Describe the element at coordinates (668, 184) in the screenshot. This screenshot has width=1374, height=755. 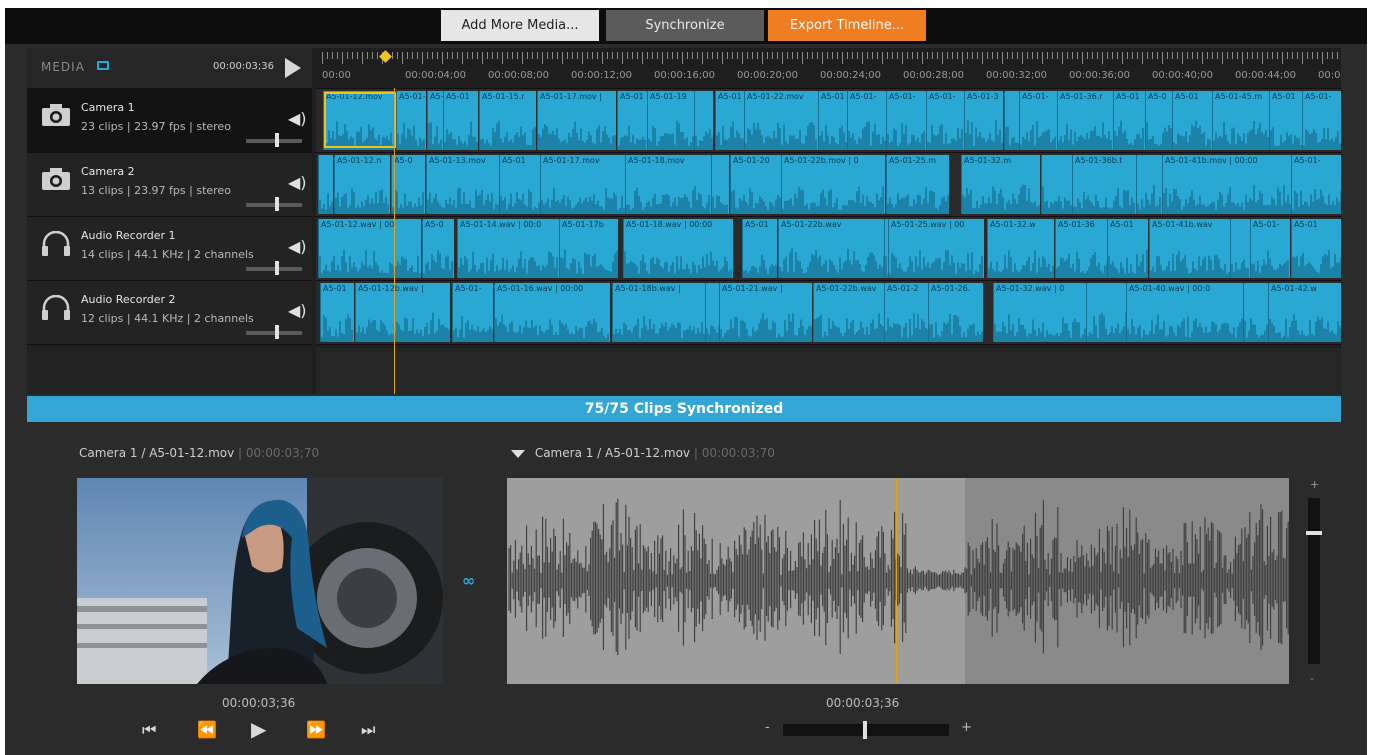
I see `timeline-clip: A5-01-18.mov` at that location.